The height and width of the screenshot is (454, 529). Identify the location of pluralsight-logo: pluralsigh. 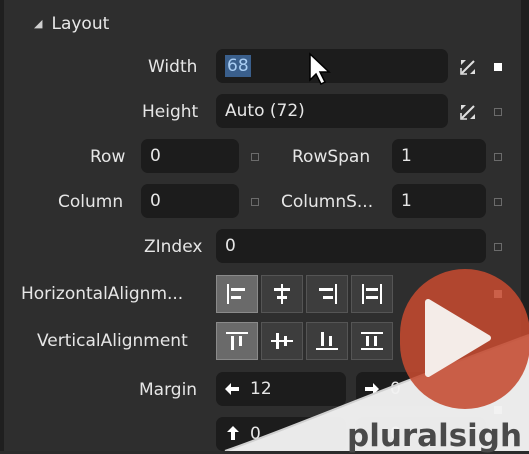
(435, 436).